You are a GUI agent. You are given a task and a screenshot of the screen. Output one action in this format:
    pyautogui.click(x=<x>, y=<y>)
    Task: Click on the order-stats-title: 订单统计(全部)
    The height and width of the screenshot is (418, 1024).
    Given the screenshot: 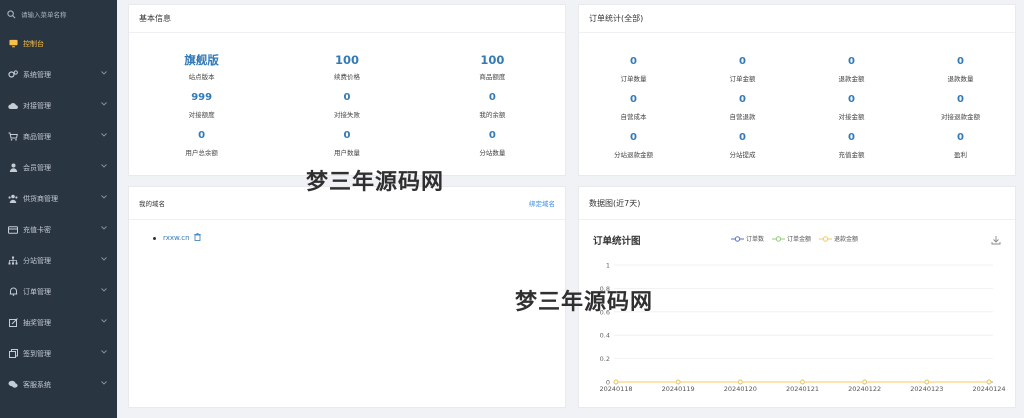 What is the action you would take?
    pyautogui.click(x=797, y=19)
    